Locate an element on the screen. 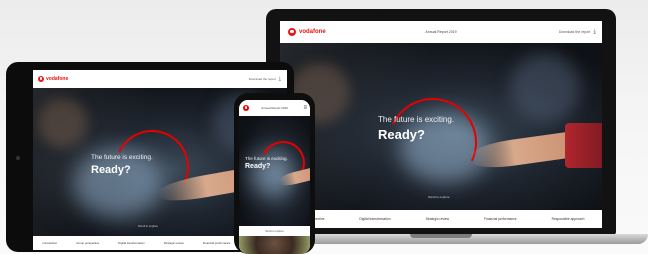 The image size is (648, 254). tablet-header: vodafone Download the report ⤓ is located at coordinates (160, 79).